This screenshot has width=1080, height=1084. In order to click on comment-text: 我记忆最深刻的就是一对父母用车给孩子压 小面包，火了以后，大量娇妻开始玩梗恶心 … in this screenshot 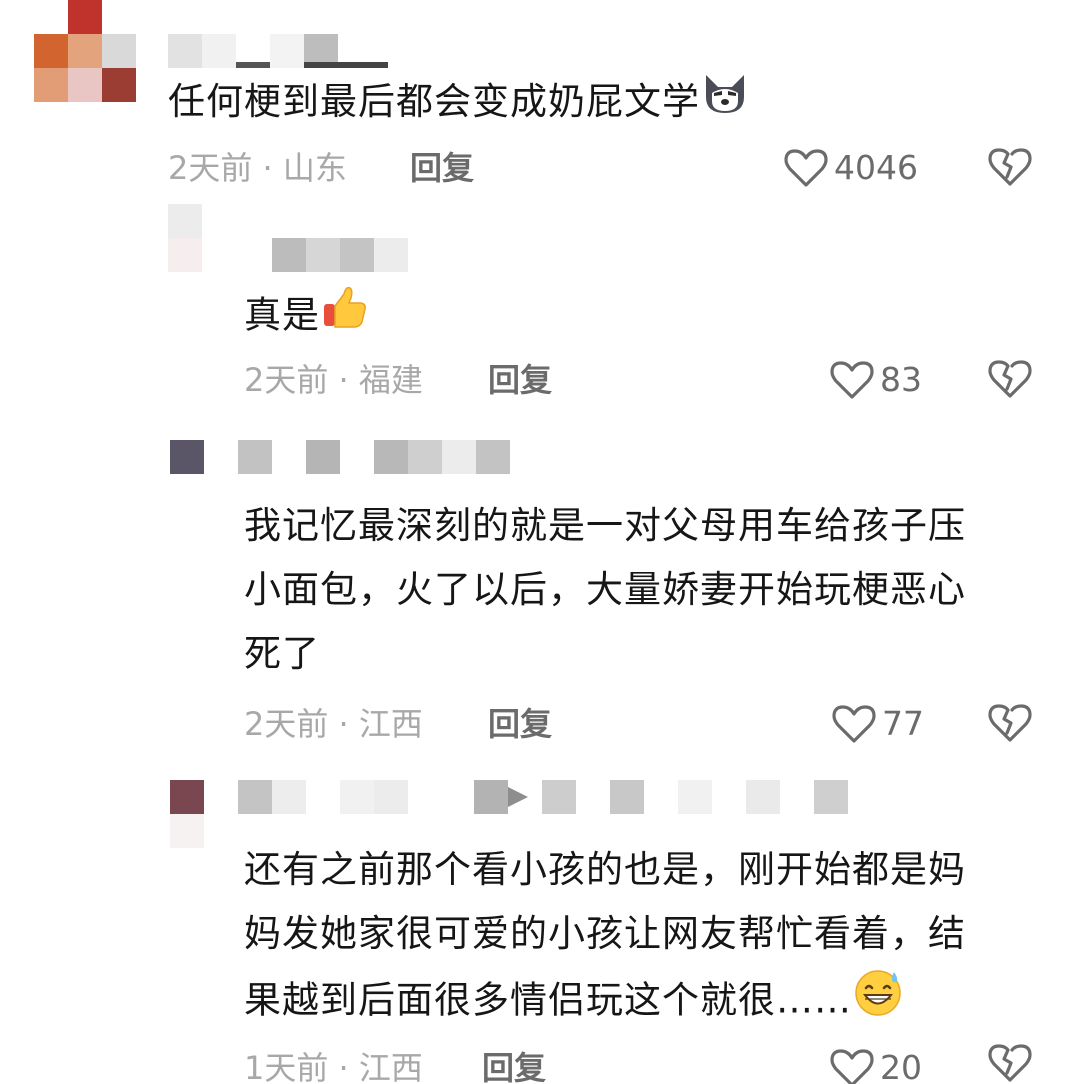, I will do `click(605, 589)`.